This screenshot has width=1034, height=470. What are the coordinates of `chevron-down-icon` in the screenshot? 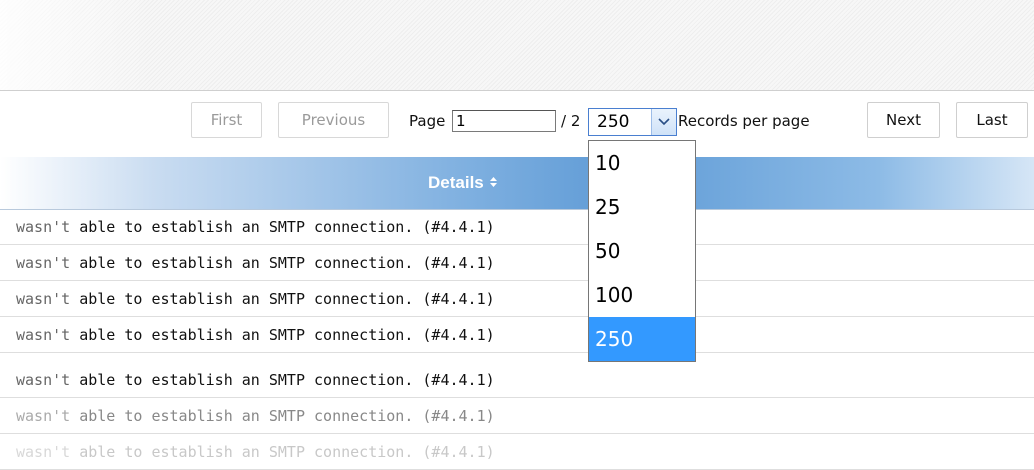 It's located at (663, 122).